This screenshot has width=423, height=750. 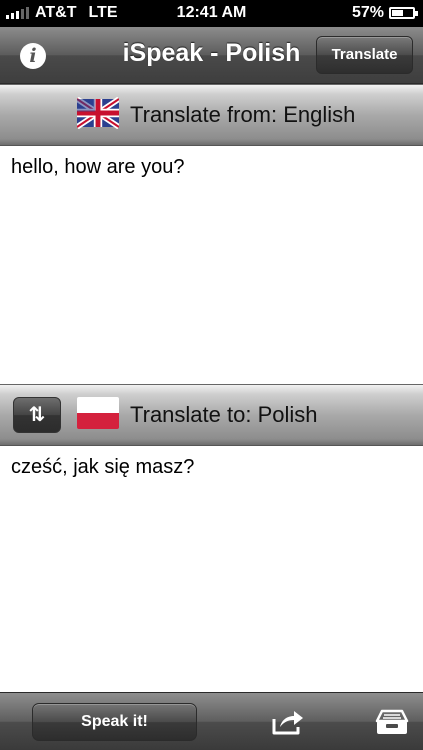 I want to click on poland-flag-icon, so click(x=98, y=413).